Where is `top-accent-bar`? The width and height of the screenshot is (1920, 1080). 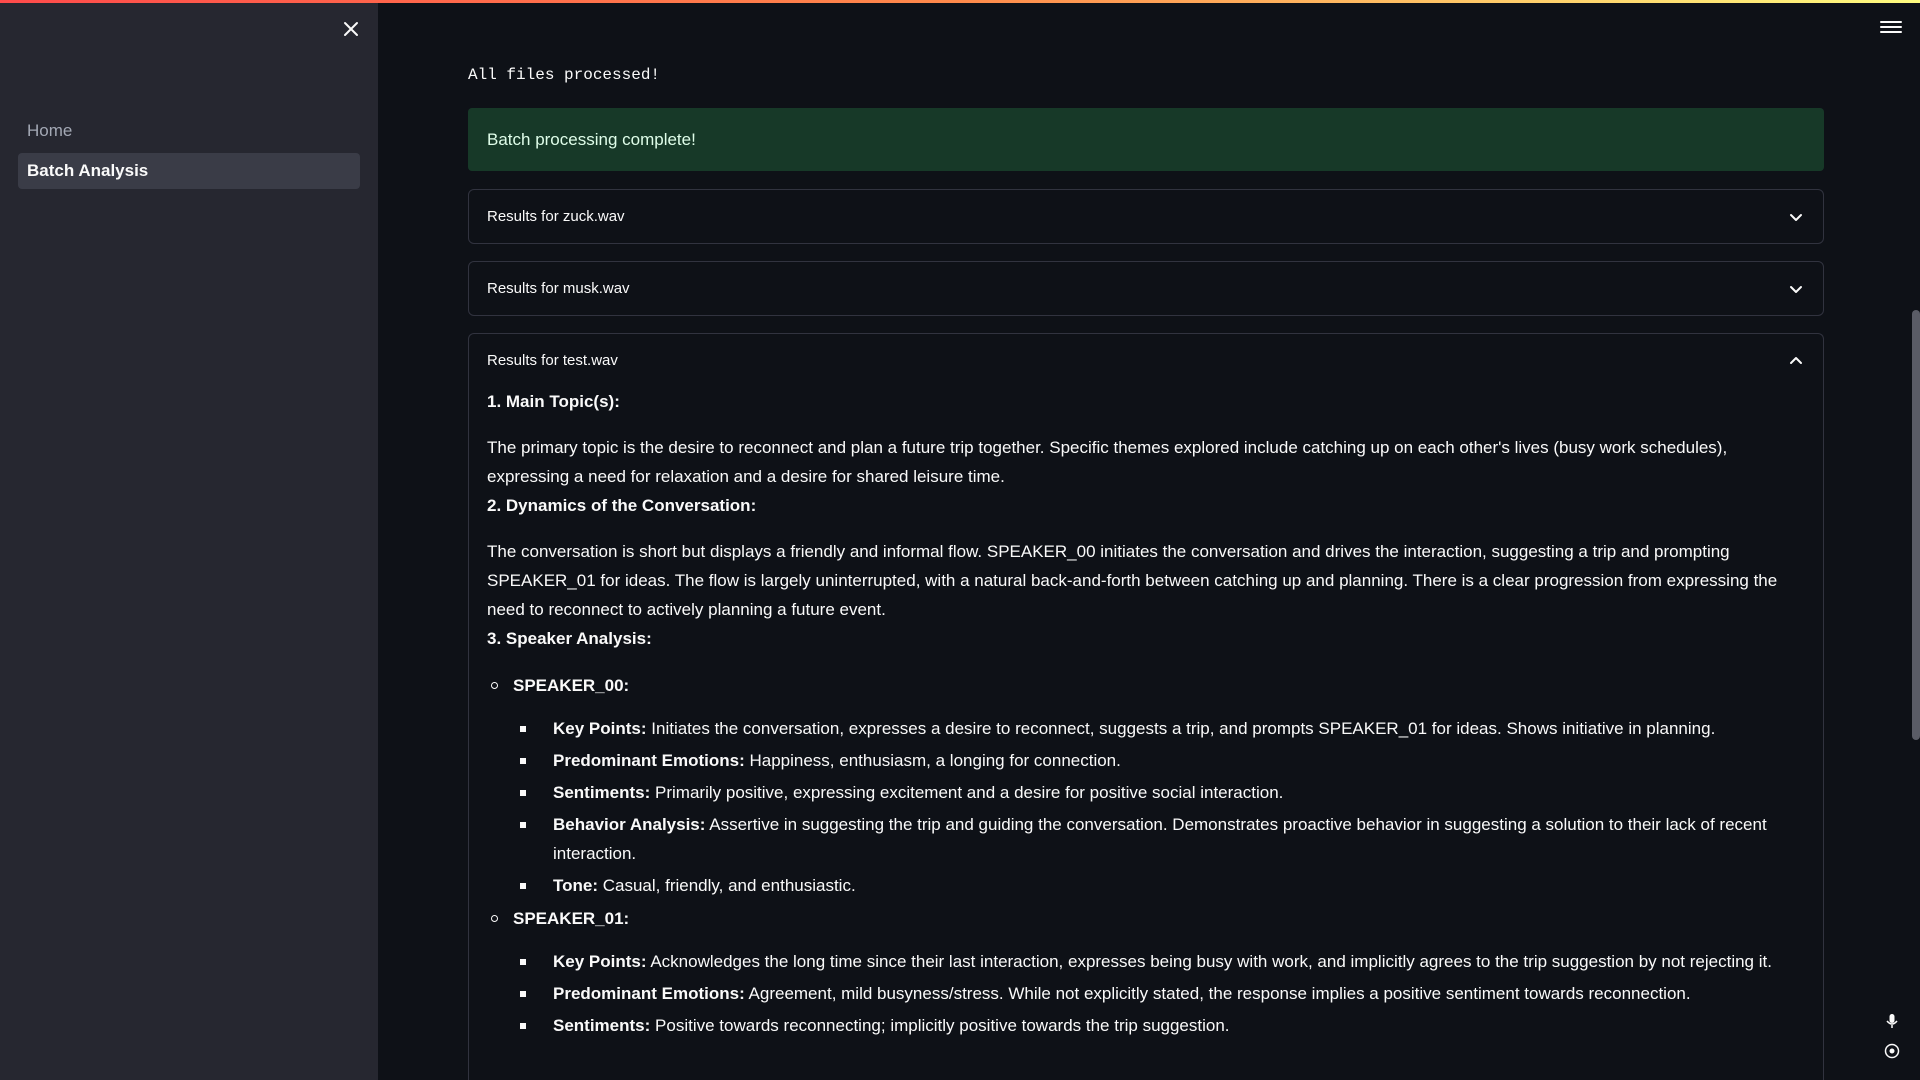
top-accent-bar is located at coordinates (960, 1).